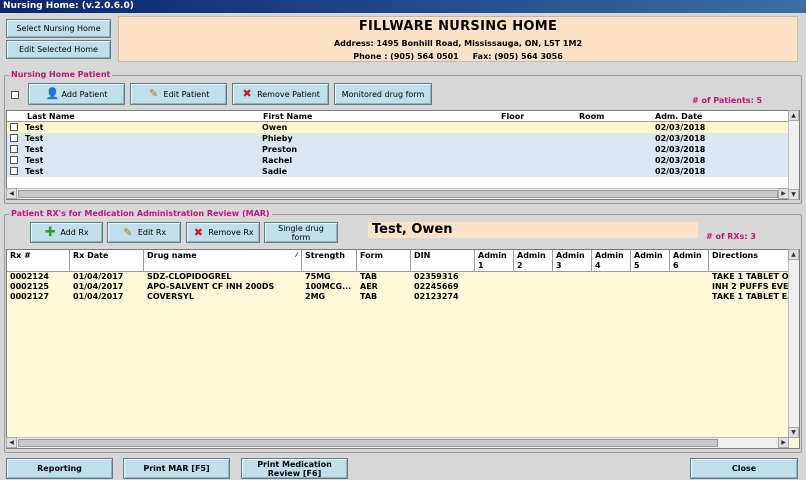  What do you see at coordinates (20, 255) in the screenshot?
I see `col-rx-num-label: Rx #` at bounding box center [20, 255].